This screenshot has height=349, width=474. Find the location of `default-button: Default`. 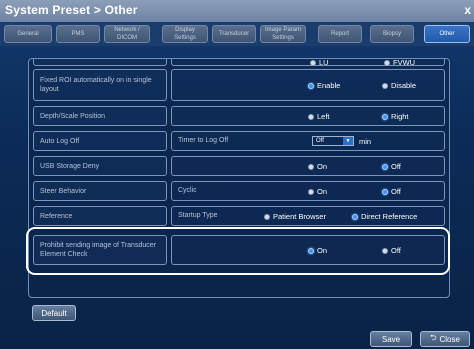

default-button: Default is located at coordinates (54, 313).